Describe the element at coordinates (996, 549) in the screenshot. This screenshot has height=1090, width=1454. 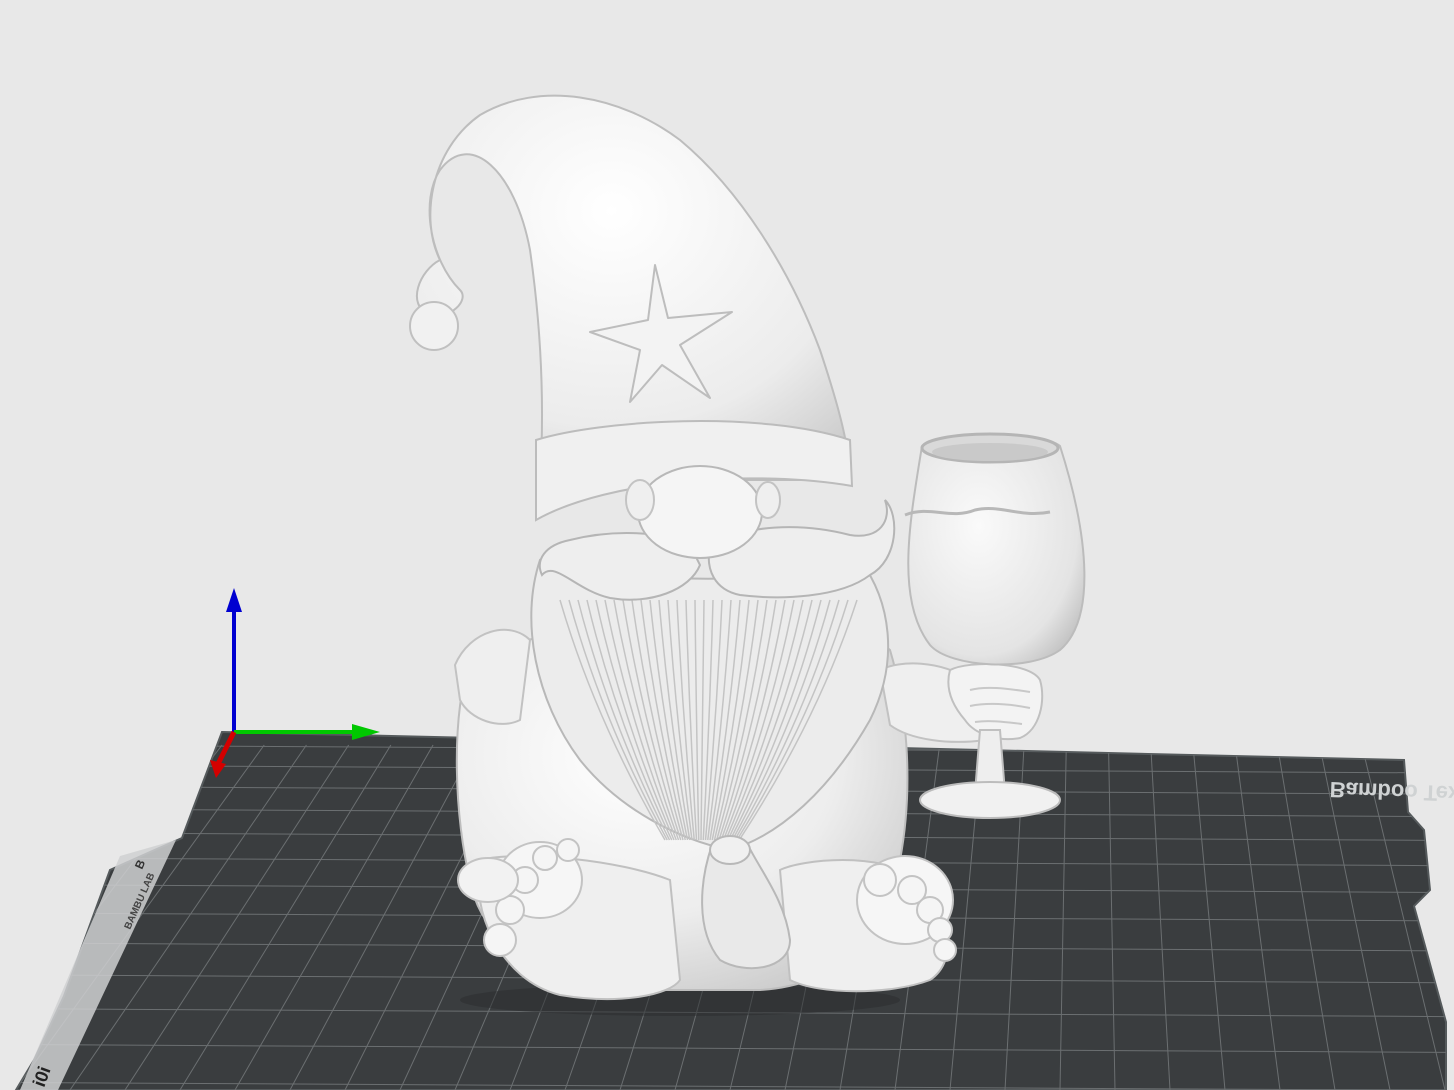
I see `glass-bowl` at that location.